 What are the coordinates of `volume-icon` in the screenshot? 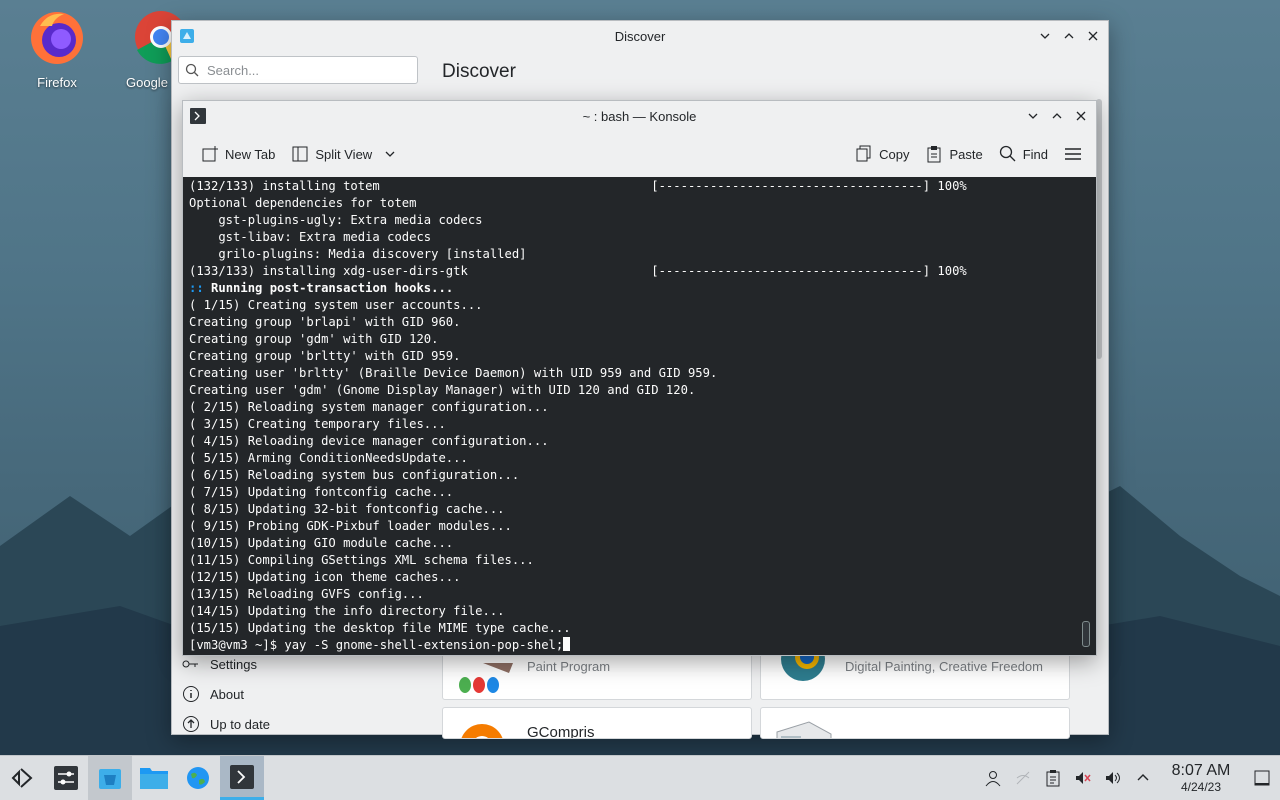 It's located at (1113, 778).